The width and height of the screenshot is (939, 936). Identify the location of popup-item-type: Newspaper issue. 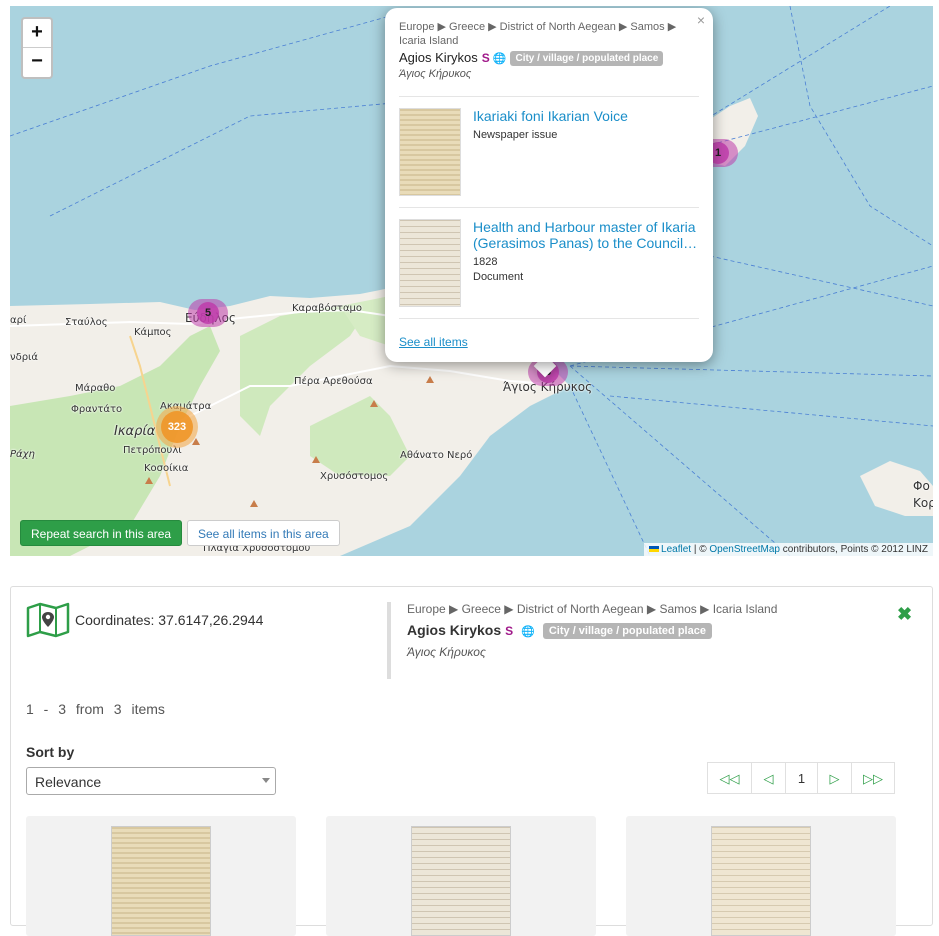
(515, 135).